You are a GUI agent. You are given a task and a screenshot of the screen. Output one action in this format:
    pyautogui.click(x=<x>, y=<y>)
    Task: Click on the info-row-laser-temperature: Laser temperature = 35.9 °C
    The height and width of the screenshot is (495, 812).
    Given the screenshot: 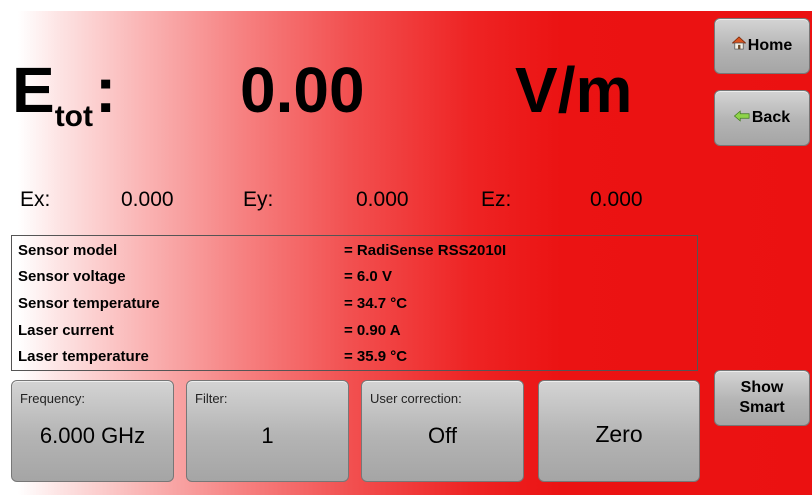 What is the action you would take?
    pyautogui.click(x=212, y=357)
    